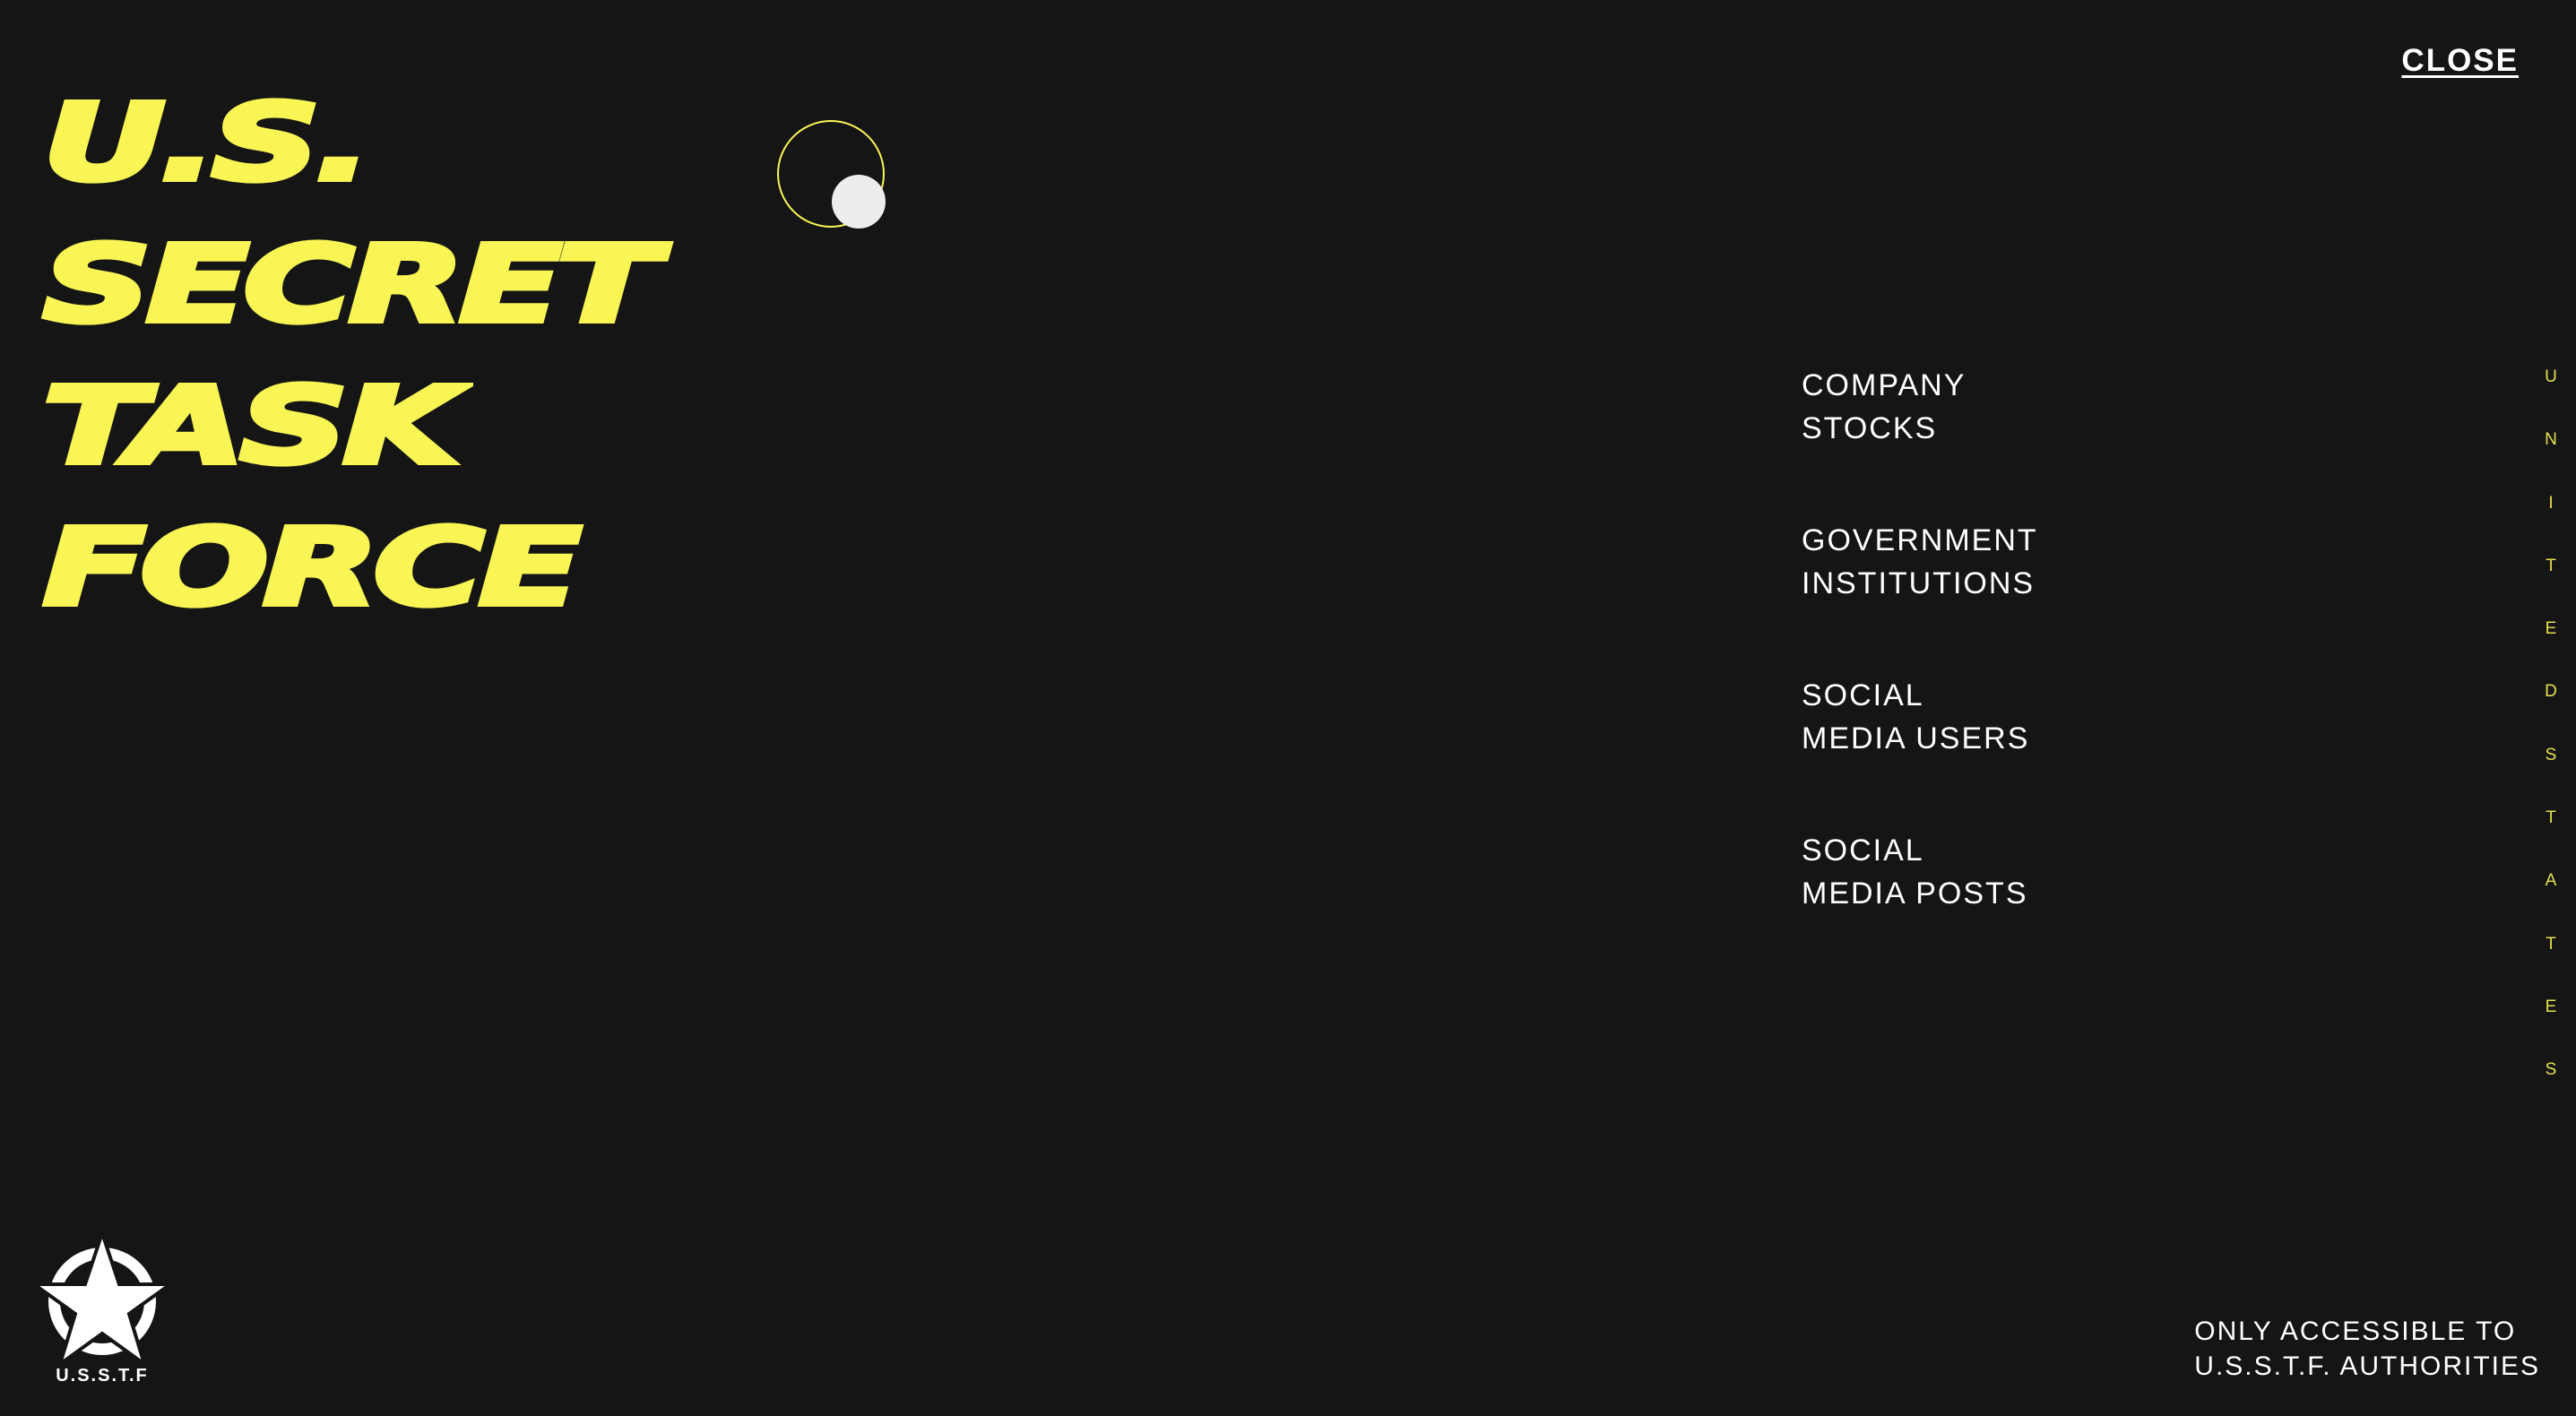 This screenshot has width=2576, height=1416. Describe the element at coordinates (2367, 1366) in the screenshot. I see `access-notice-line2: U.S.S.T.F. AUTHORITIES` at that location.